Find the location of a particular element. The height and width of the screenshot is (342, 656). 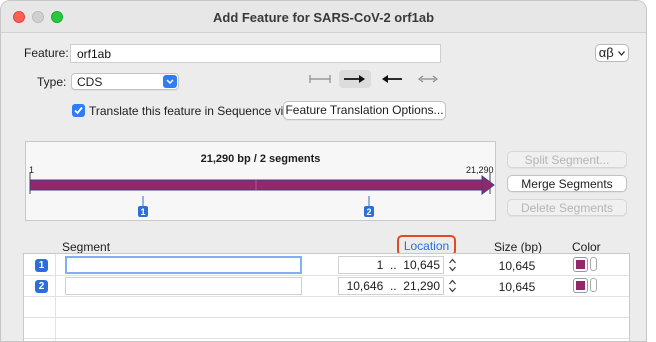

segment-marker-label: 2 is located at coordinates (368, 212).